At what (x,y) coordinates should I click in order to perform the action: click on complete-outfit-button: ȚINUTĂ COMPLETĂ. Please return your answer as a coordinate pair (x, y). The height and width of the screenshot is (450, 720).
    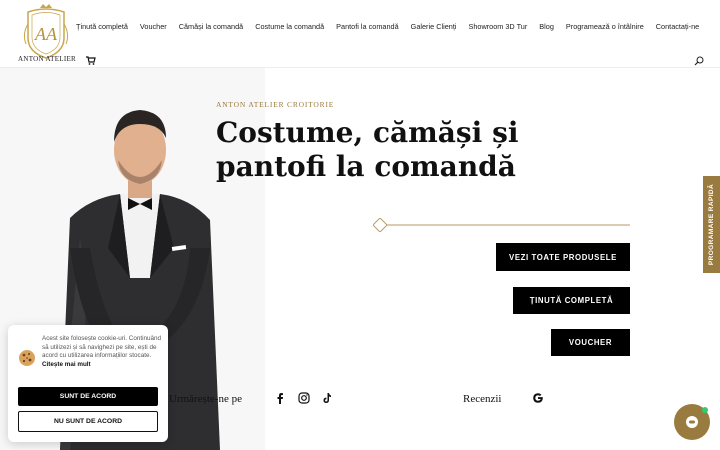
    Looking at the image, I should click on (571, 300).